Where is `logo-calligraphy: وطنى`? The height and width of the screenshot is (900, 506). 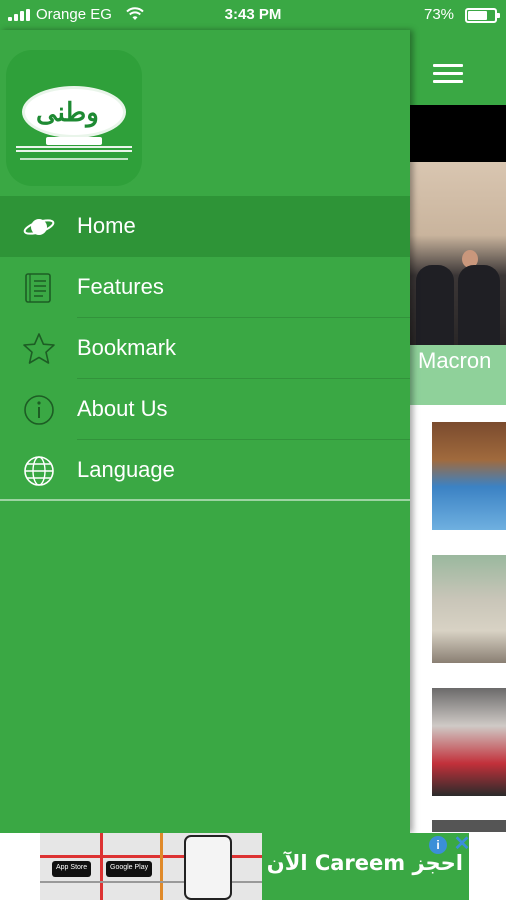
logo-calligraphy: وطنى is located at coordinates (67, 113).